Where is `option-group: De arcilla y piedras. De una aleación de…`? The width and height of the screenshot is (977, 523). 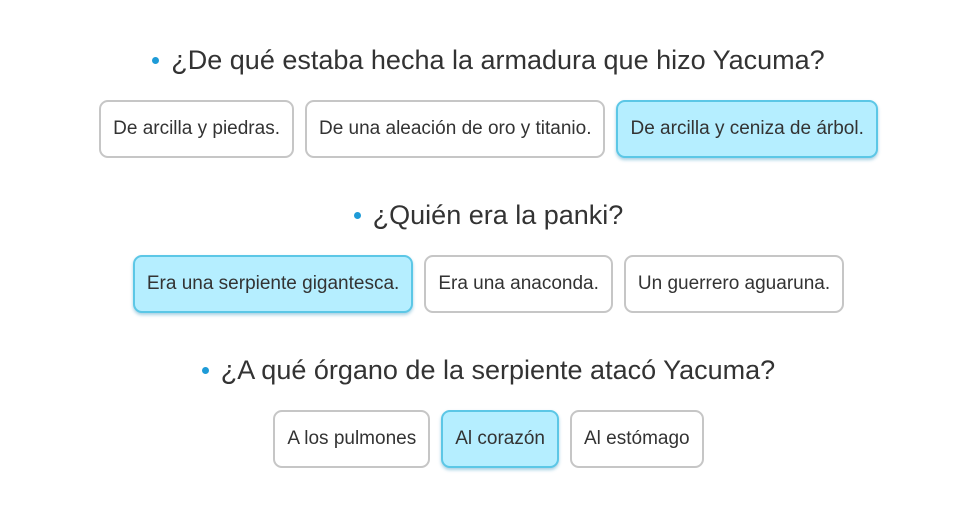
option-group: De arcilla y piedras. De una aleación de… is located at coordinates (488, 129).